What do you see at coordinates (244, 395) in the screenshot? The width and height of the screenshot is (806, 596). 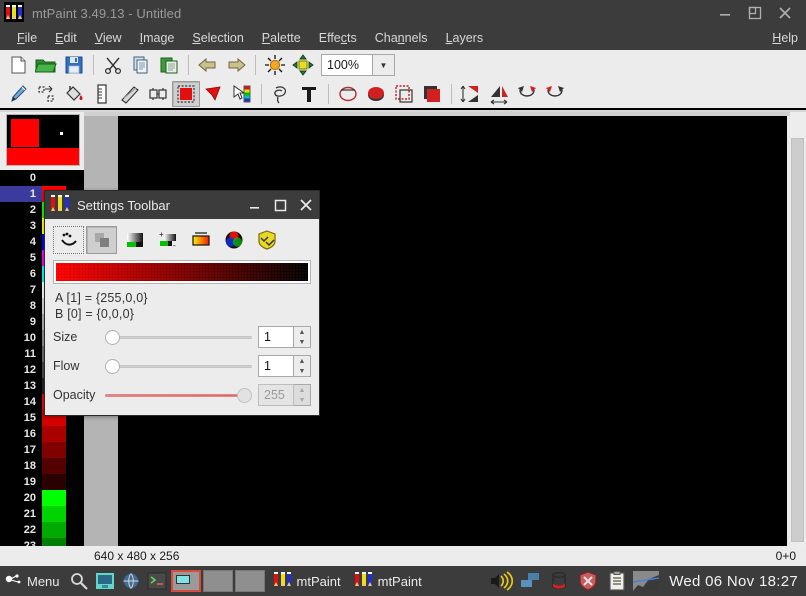 I see `opacity-slider-knob` at bounding box center [244, 395].